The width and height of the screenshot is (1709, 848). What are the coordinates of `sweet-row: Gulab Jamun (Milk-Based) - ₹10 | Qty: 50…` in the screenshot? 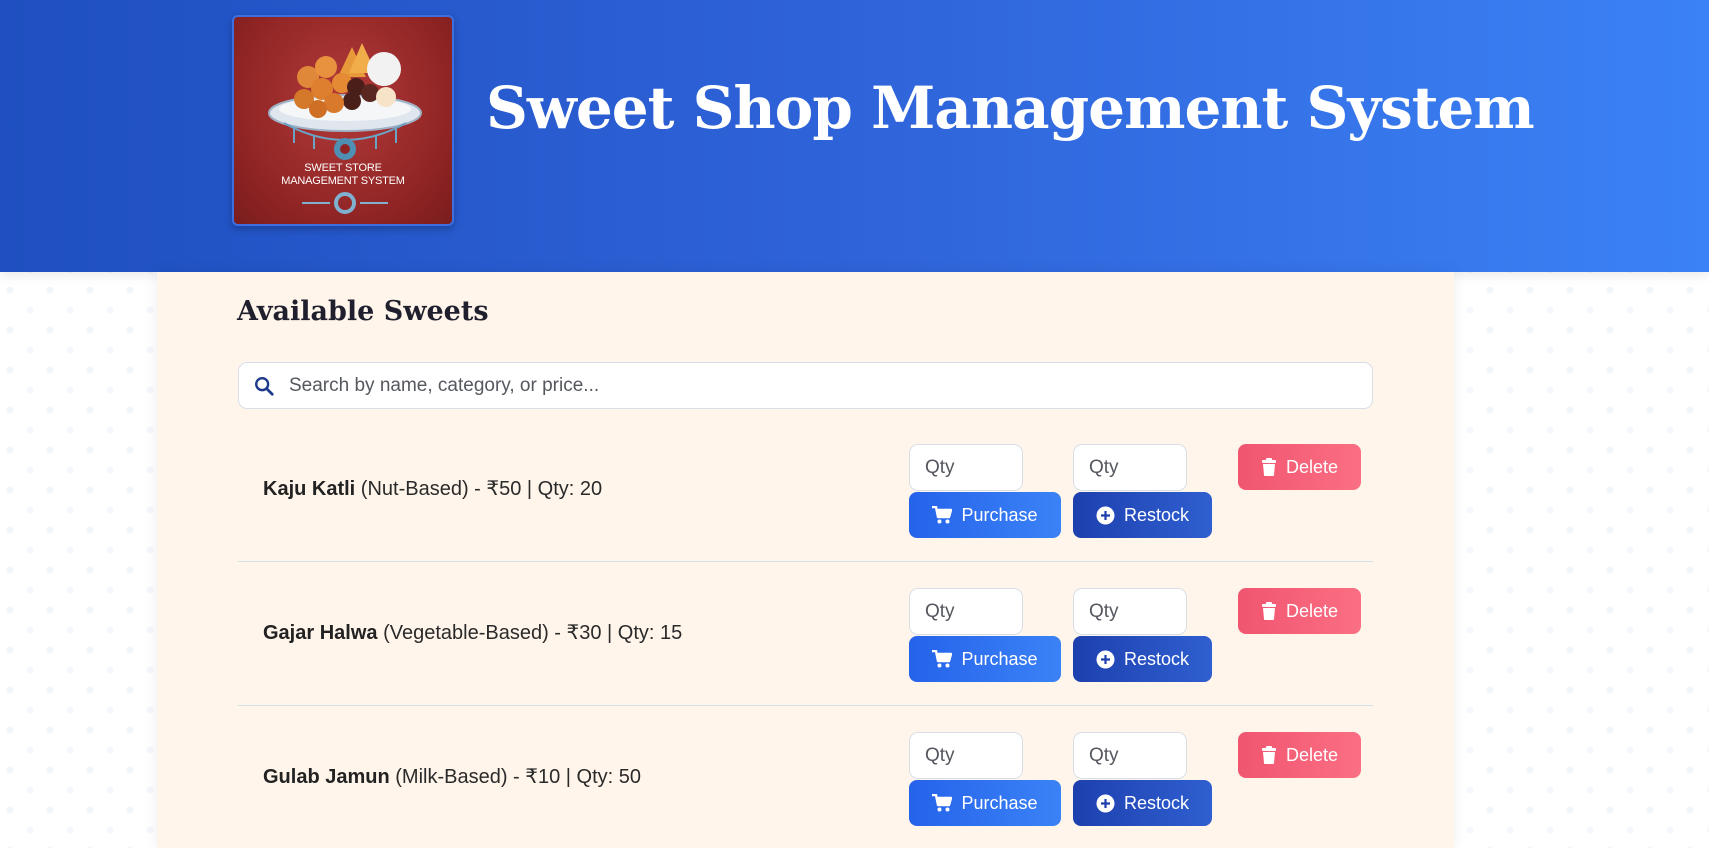 It's located at (805, 777).